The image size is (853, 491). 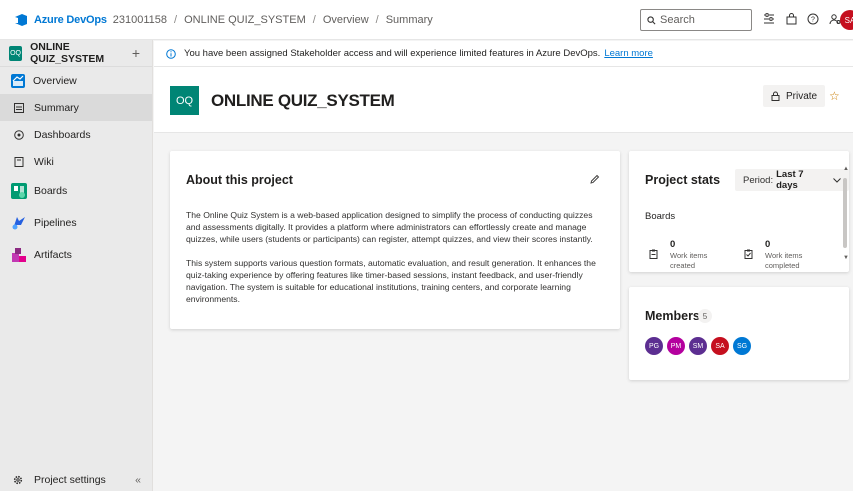 What do you see at coordinates (346, 20) in the screenshot?
I see `breadcrumb-overview: Overview` at bounding box center [346, 20].